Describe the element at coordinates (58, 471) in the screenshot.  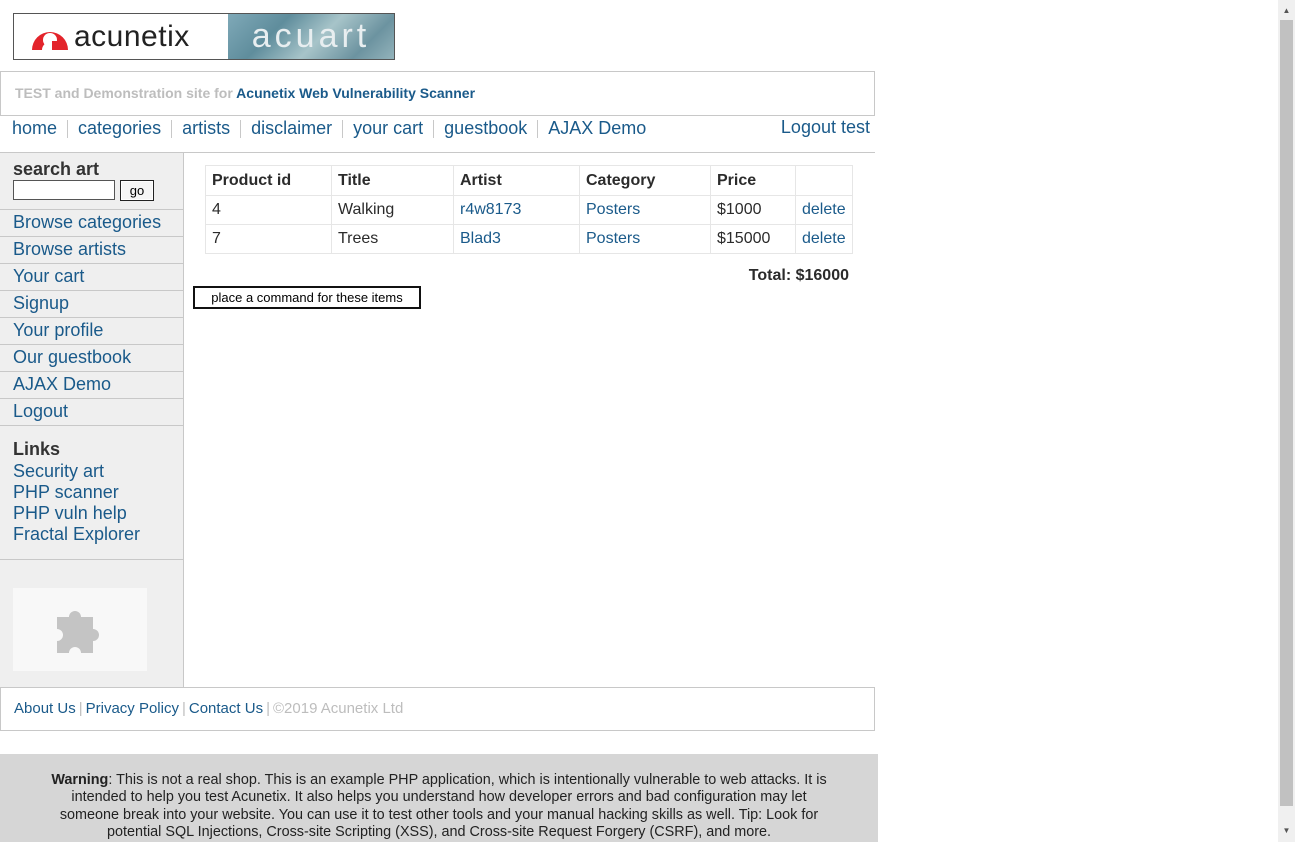
I see `link-security-art: Security art` at that location.